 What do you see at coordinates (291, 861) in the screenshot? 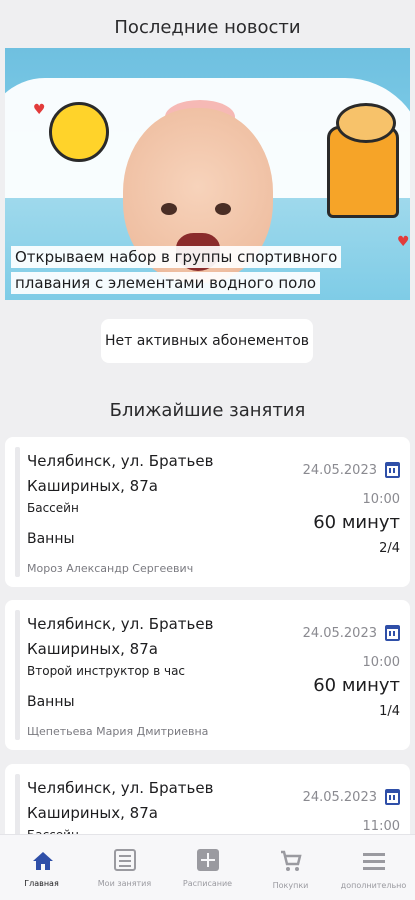
I see `cart-icon` at bounding box center [291, 861].